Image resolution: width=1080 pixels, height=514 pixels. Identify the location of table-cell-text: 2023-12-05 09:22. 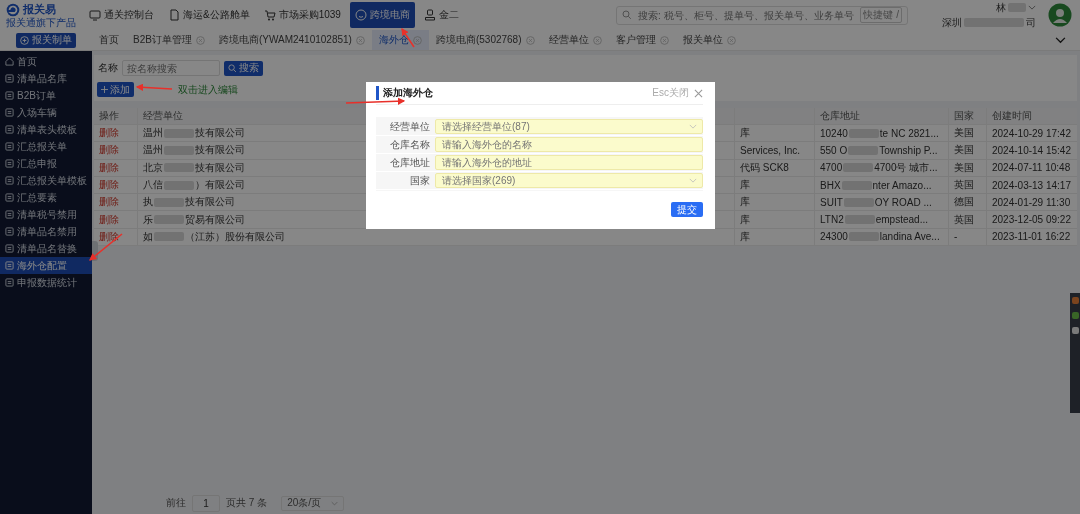
(1031, 220).